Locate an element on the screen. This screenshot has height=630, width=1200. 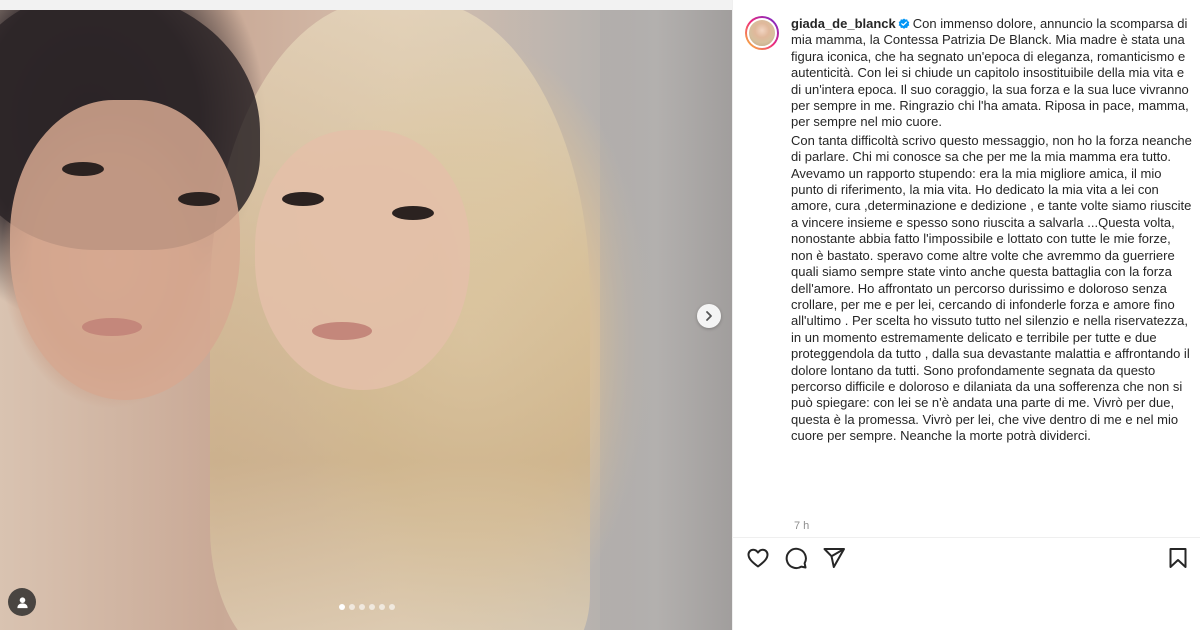
user-tag-button is located at coordinates (22, 602).